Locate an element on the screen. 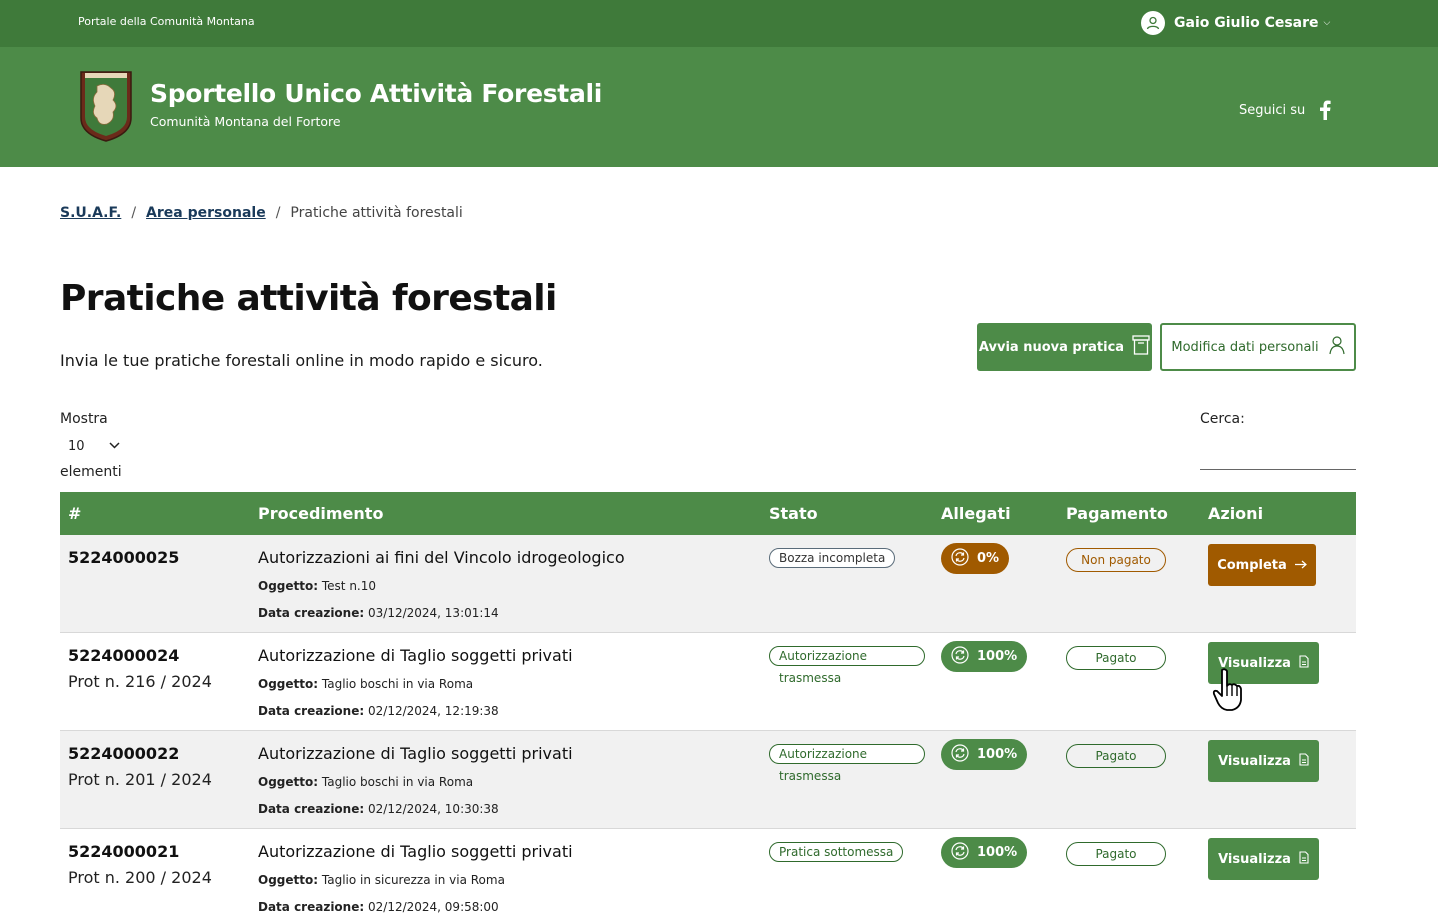 The width and height of the screenshot is (1438, 919). col-header-allegati: Allegati is located at coordinates (976, 513).